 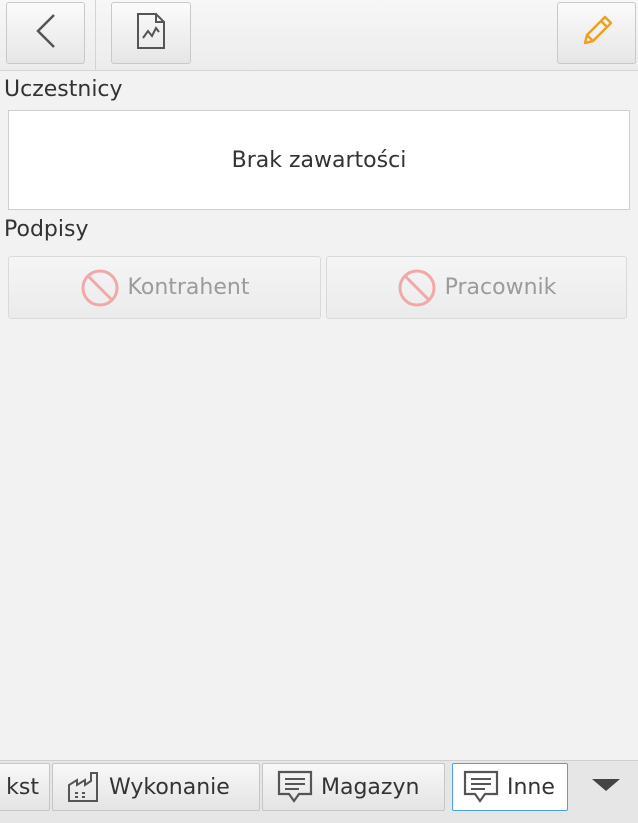 I want to click on toolbar-divider, so click(x=95, y=35).